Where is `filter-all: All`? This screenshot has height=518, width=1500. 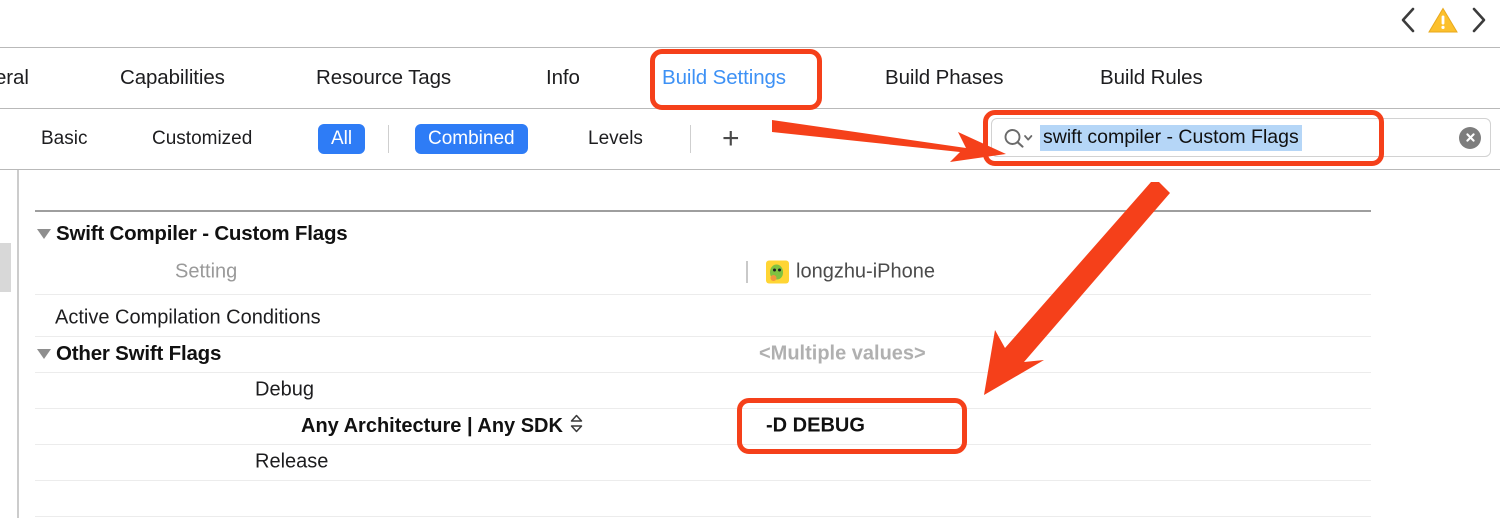
filter-all: All is located at coordinates (342, 139).